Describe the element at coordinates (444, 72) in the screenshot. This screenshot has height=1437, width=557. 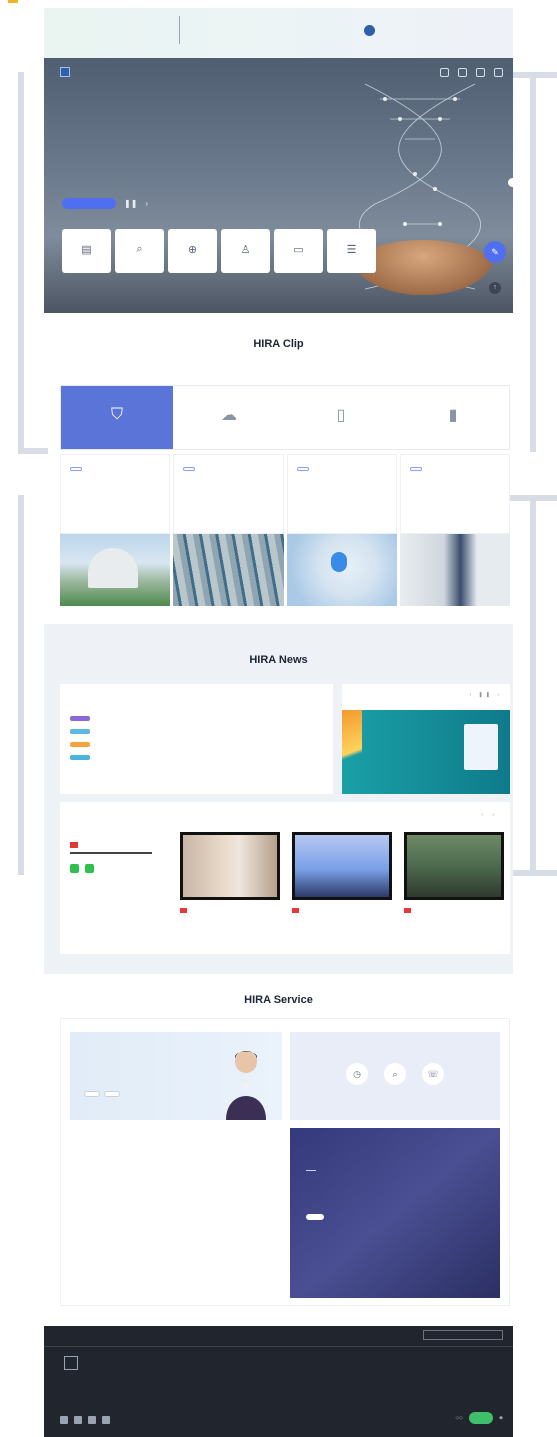
I see `user-icon` at that location.